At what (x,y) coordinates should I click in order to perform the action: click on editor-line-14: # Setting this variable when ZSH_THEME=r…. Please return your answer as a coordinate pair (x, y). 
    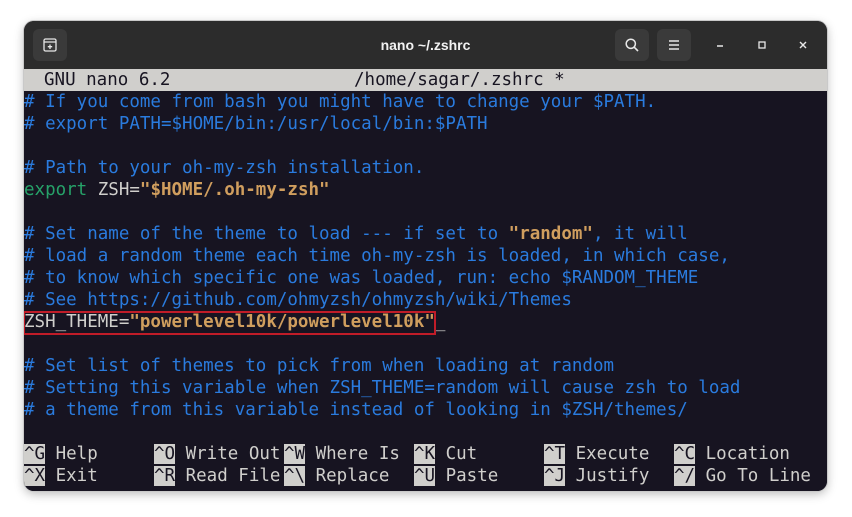
    Looking at the image, I should click on (382, 388).